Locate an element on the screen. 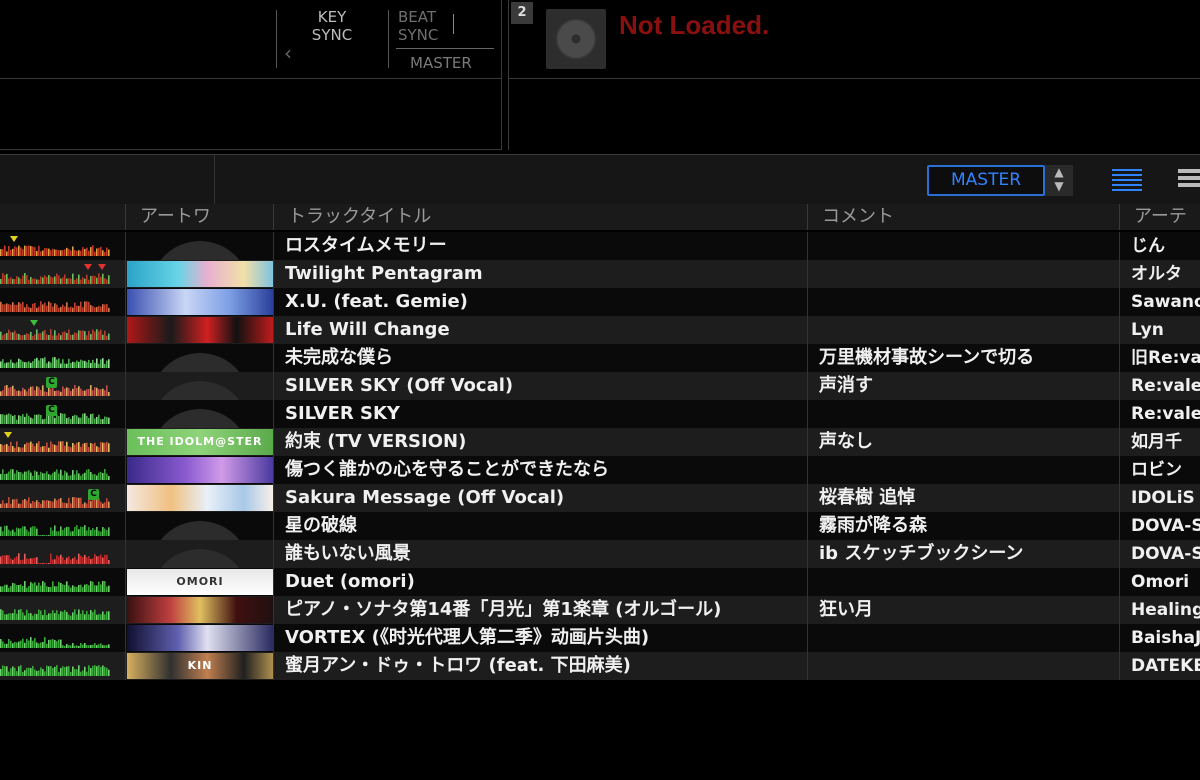 The height and width of the screenshot is (780, 1200). beat-sync-label-2: SYNC is located at coordinates (418, 35).